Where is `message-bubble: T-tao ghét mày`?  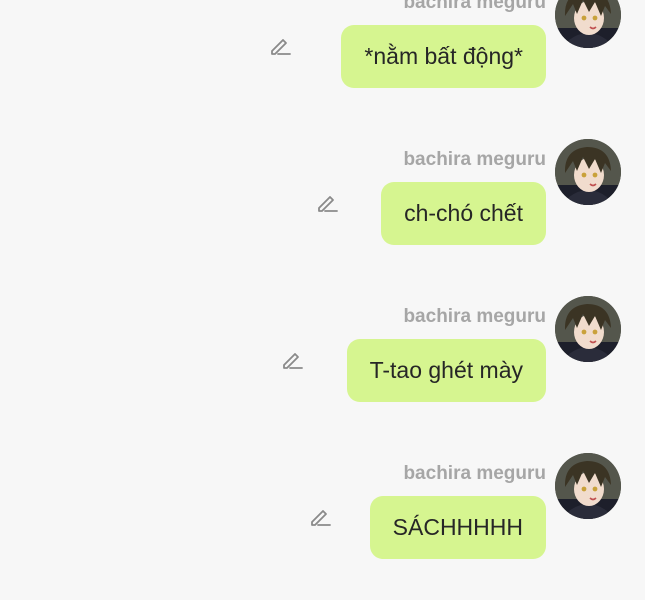 message-bubble: T-tao ghét mày is located at coordinates (446, 370).